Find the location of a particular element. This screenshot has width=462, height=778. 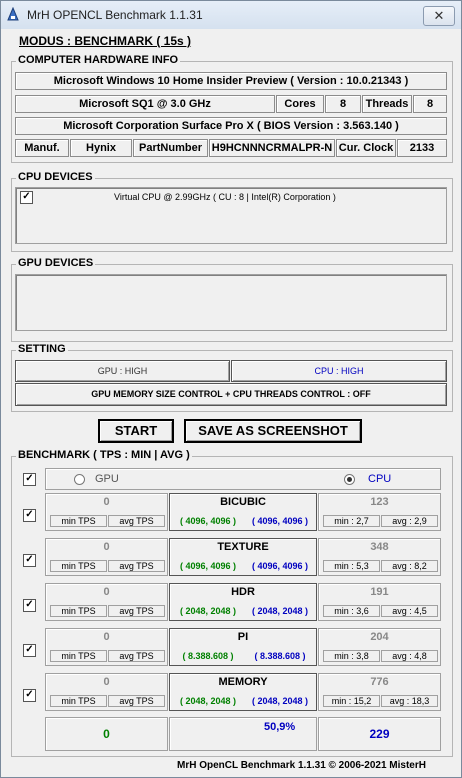

manuf-value: Hynix is located at coordinates (101, 148).